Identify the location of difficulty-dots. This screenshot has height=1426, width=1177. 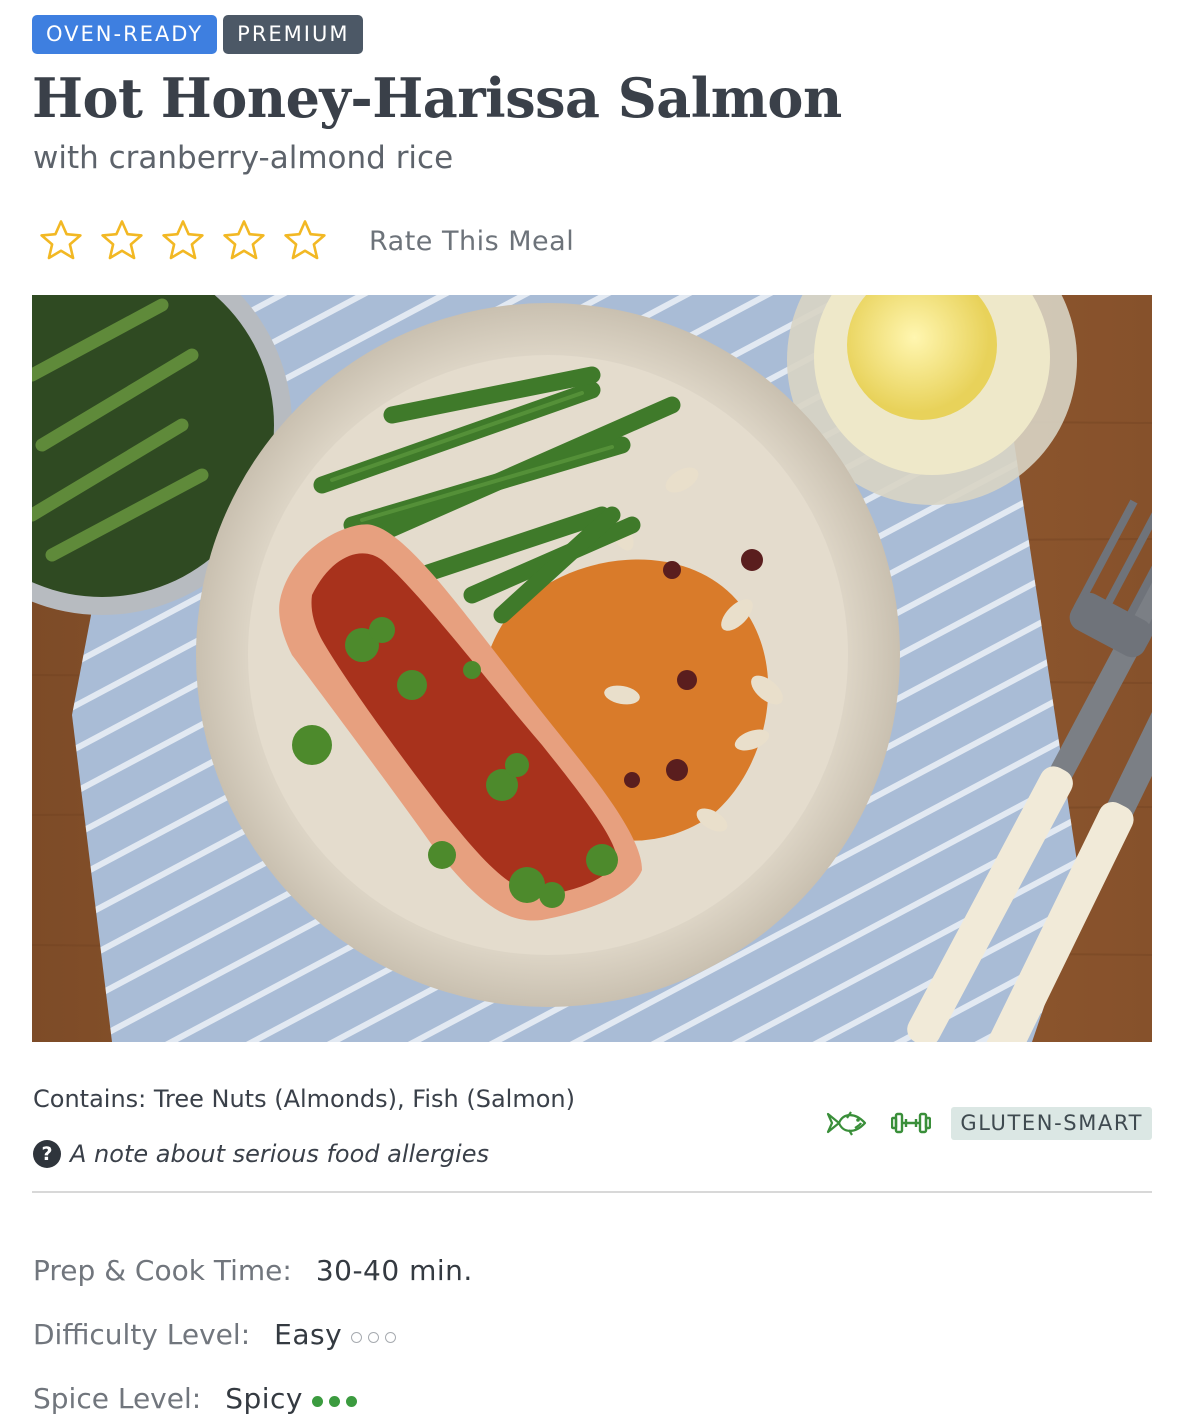
(374, 1337).